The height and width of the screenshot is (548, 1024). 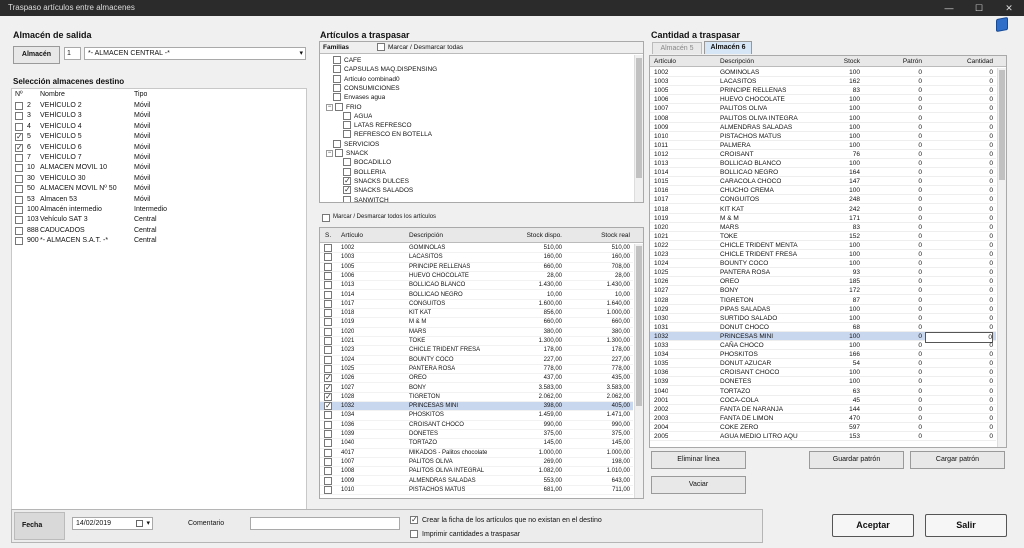 What do you see at coordinates (476, 295) in the screenshot?
I see `articulo-row: 1014 BOLLICAO NEGRO 10,00 10,00` at bounding box center [476, 295].